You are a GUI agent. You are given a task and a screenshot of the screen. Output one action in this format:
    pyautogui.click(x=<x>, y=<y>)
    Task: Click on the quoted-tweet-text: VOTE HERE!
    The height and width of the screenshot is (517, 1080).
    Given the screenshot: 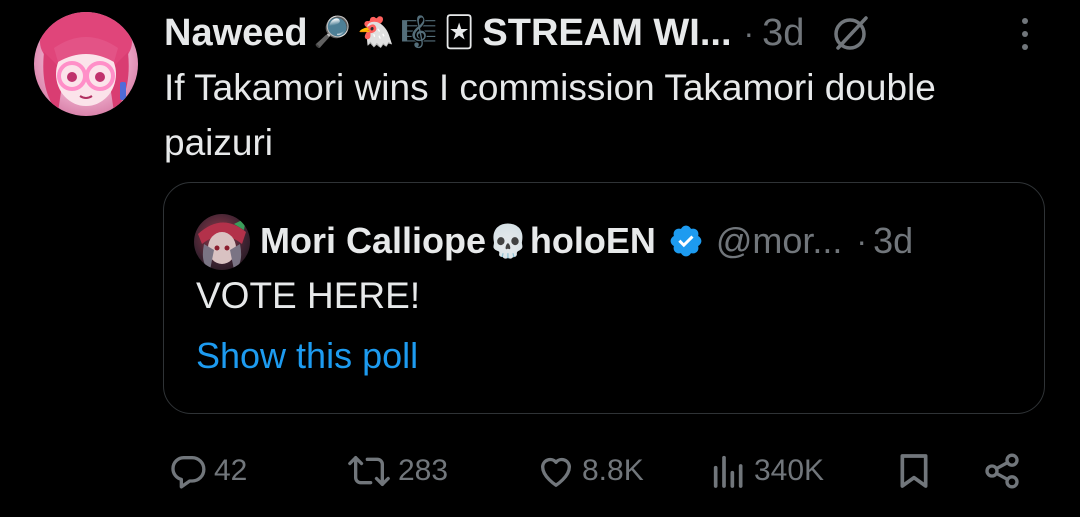 What is the action you would take?
    pyautogui.click(x=308, y=295)
    